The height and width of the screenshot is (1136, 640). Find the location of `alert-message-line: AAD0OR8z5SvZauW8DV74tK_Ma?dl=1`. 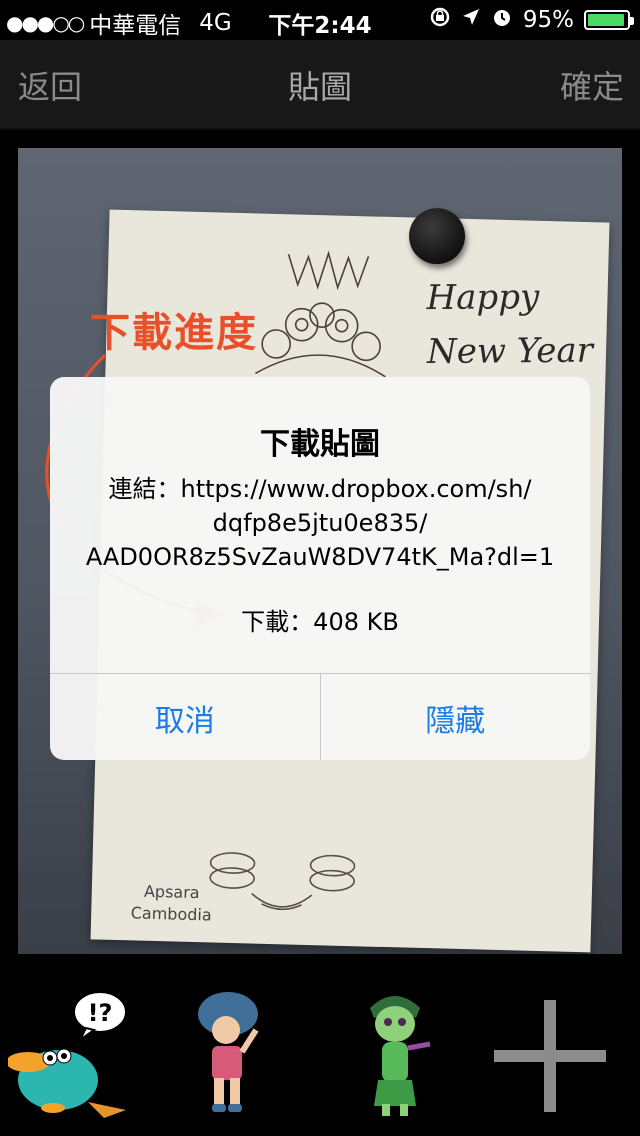

alert-message-line: AAD0OR8z5SvZauW8DV74tK_Ma?dl=1 is located at coordinates (320, 557).